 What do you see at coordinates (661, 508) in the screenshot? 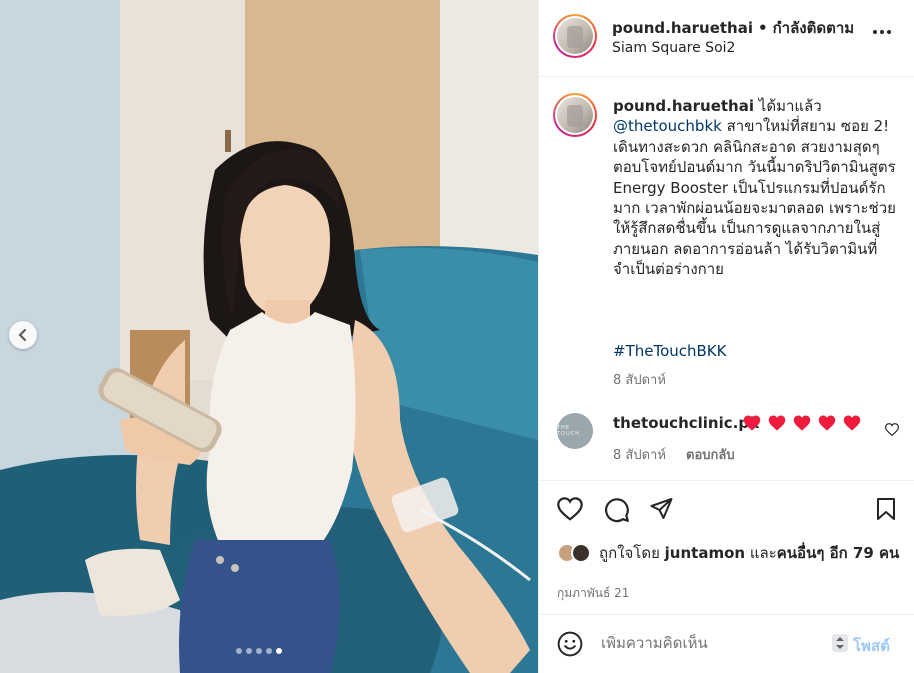
I see `paper-plane-icon` at bounding box center [661, 508].